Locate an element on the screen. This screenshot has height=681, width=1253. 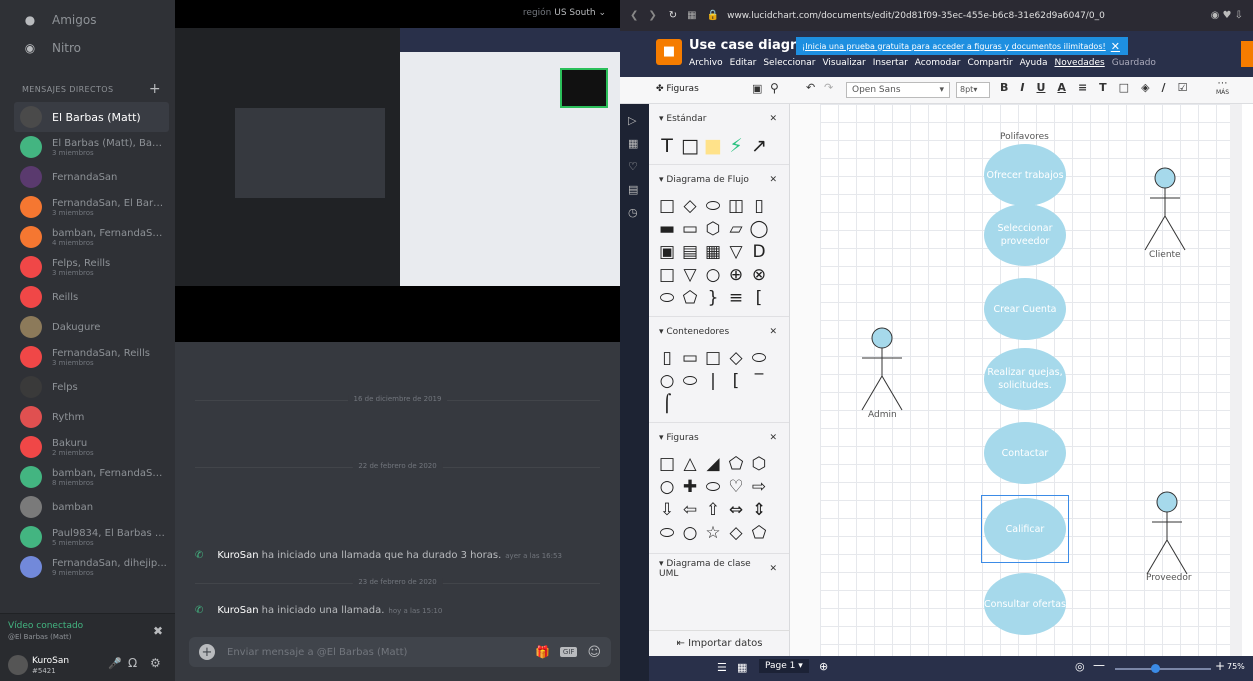
diagram-title: Polifavores is located at coordinates (1024, 137).